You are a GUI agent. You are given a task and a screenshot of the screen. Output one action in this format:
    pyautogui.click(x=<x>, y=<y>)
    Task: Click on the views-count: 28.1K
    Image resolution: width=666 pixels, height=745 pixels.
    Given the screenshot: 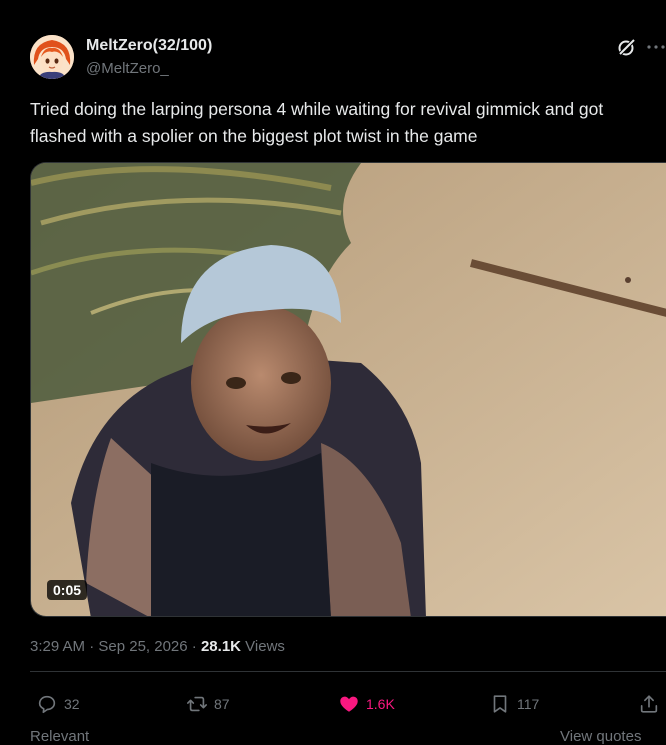 What is the action you would take?
    pyautogui.click(x=220, y=646)
    